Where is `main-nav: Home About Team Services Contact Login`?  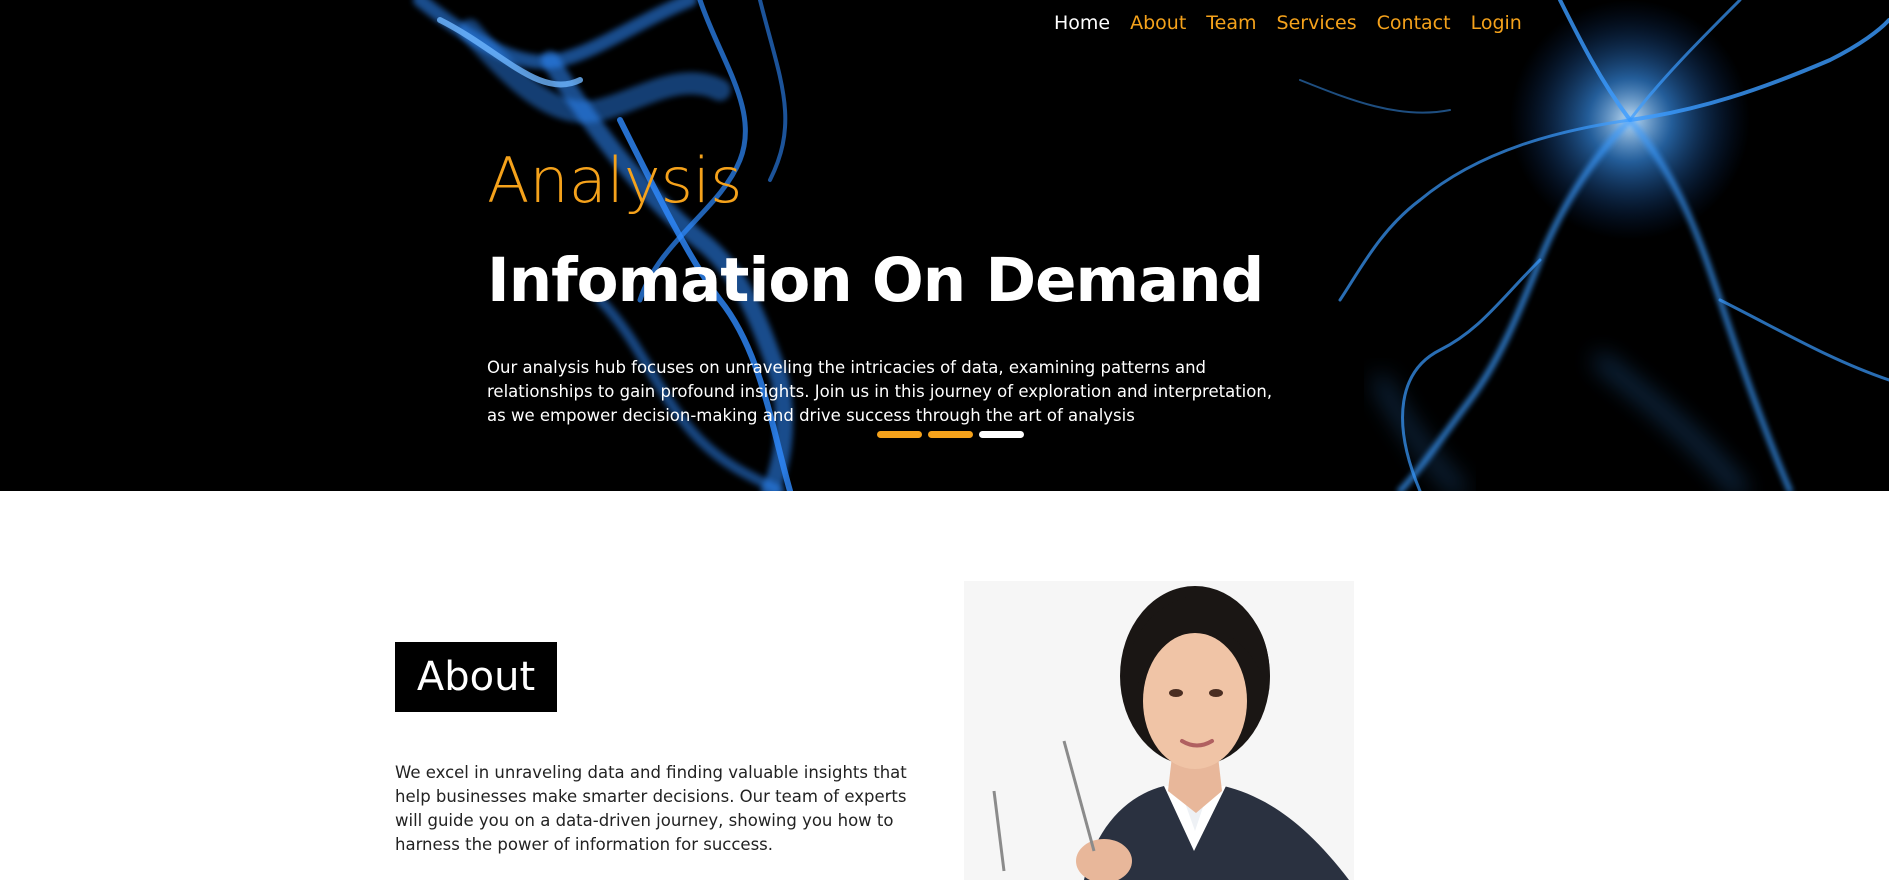
main-nav: Home About Team Services Contact Login is located at coordinates (1288, 23).